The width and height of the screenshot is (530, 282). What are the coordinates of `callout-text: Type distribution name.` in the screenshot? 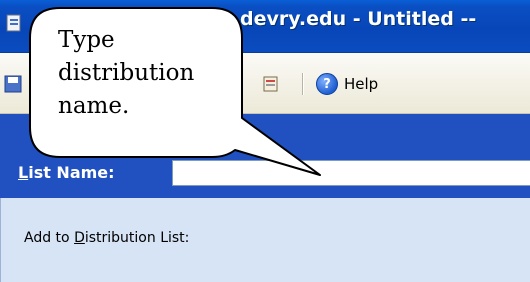 It's located at (126, 73).